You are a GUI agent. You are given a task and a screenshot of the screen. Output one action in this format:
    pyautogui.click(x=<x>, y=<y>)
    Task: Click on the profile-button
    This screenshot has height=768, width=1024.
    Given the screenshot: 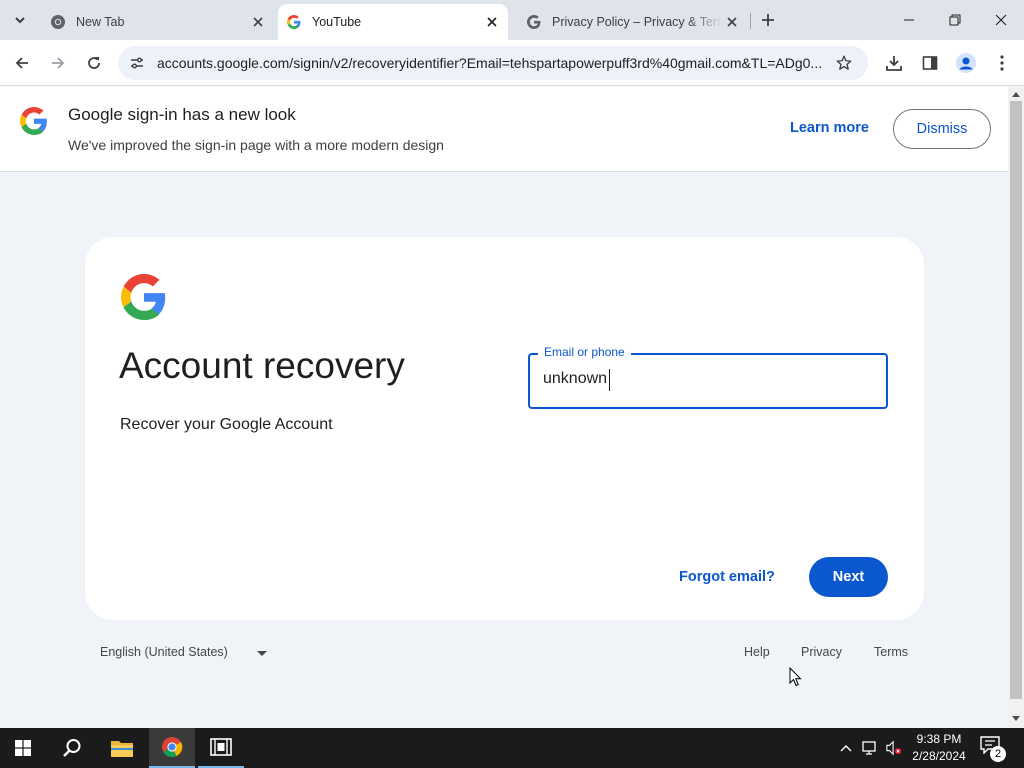 What is the action you would take?
    pyautogui.click(x=966, y=63)
    